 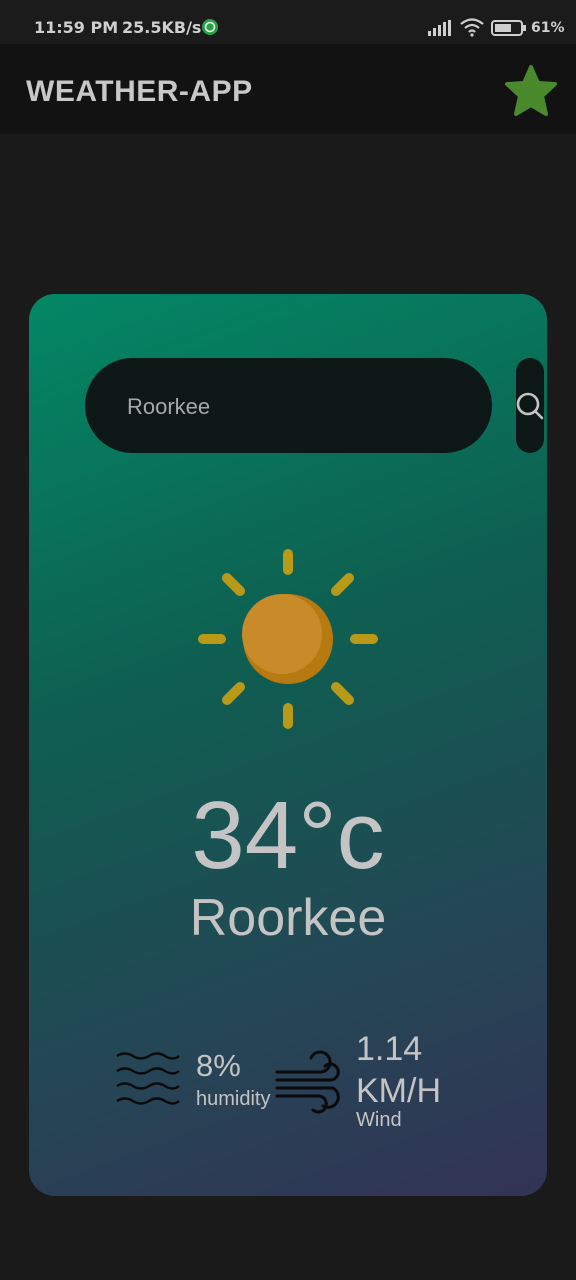 What do you see at coordinates (292, 406) in the screenshot?
I see `search-input` at bounding box center [292, 406].